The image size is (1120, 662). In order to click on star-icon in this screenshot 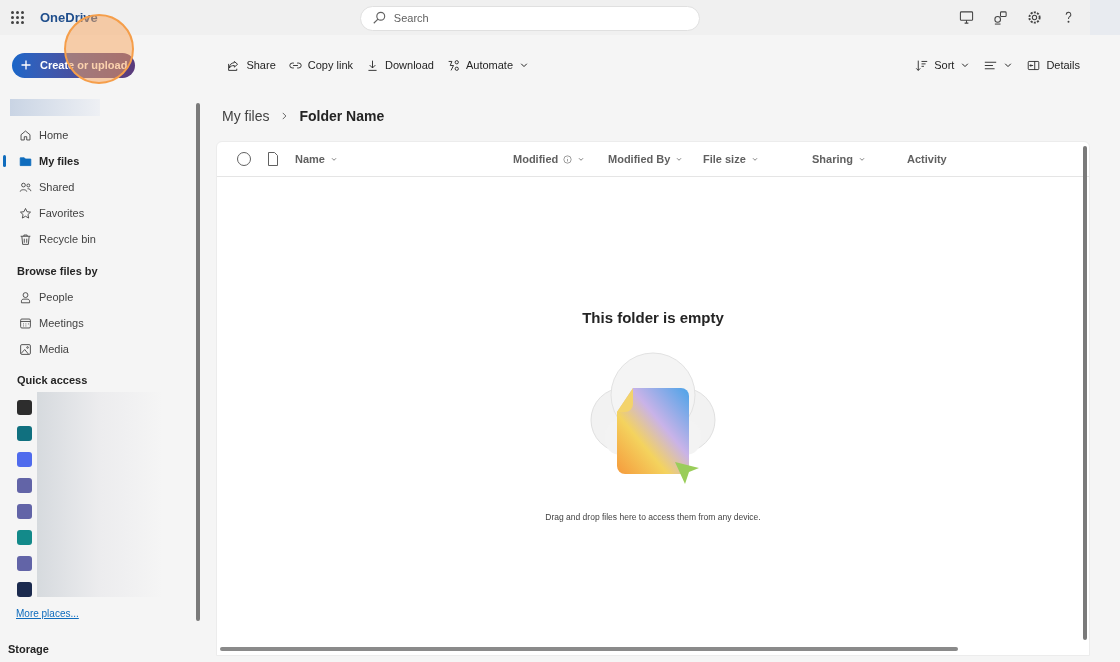, I will do `click(25, 213)`.